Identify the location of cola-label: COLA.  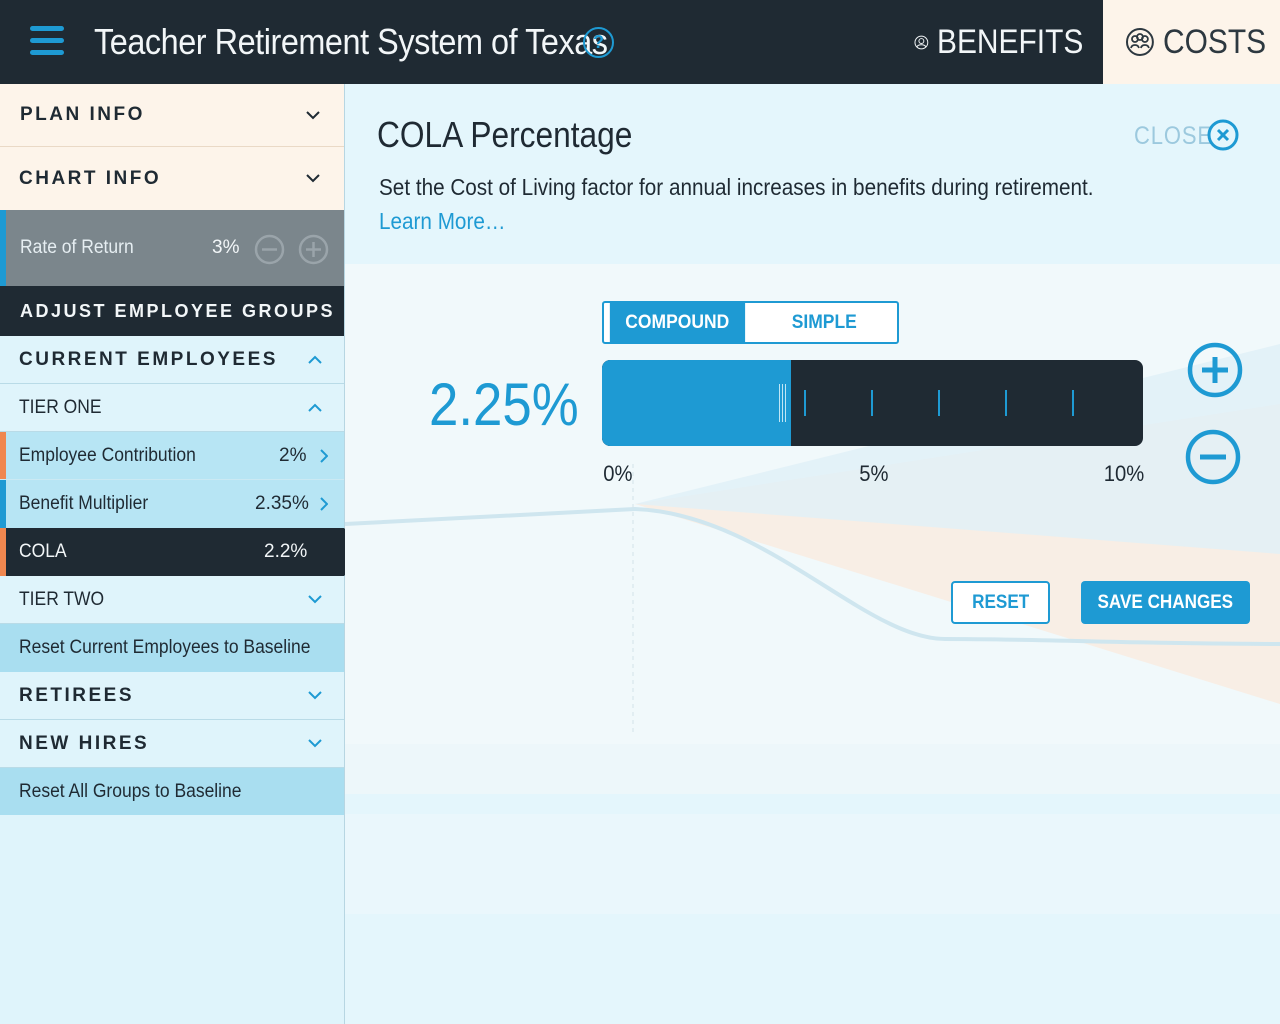
(43, 551).